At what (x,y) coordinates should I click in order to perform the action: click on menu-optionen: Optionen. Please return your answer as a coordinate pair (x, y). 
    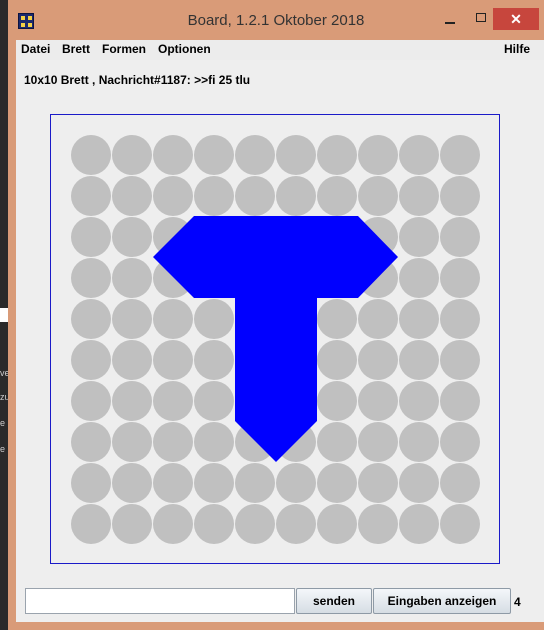
    Looking at the image, I should click on (184, 49).